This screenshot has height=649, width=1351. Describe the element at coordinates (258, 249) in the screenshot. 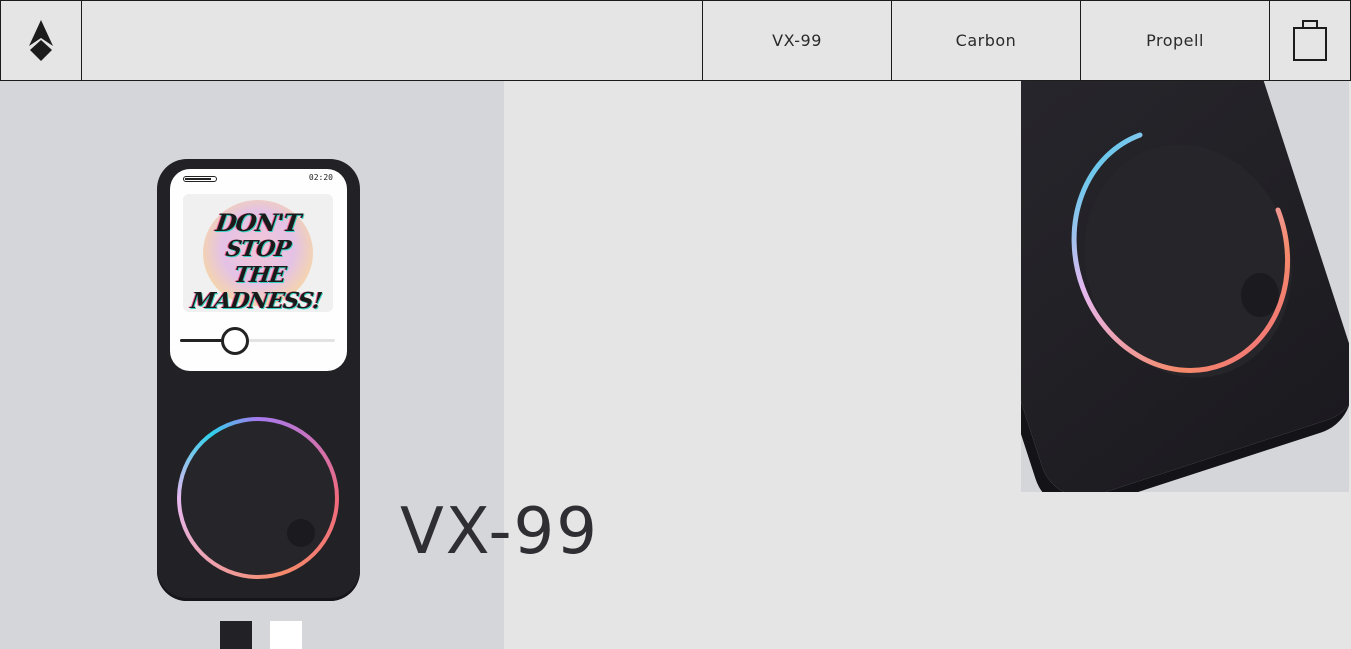

I see `album-text-line: STOP` at that location.